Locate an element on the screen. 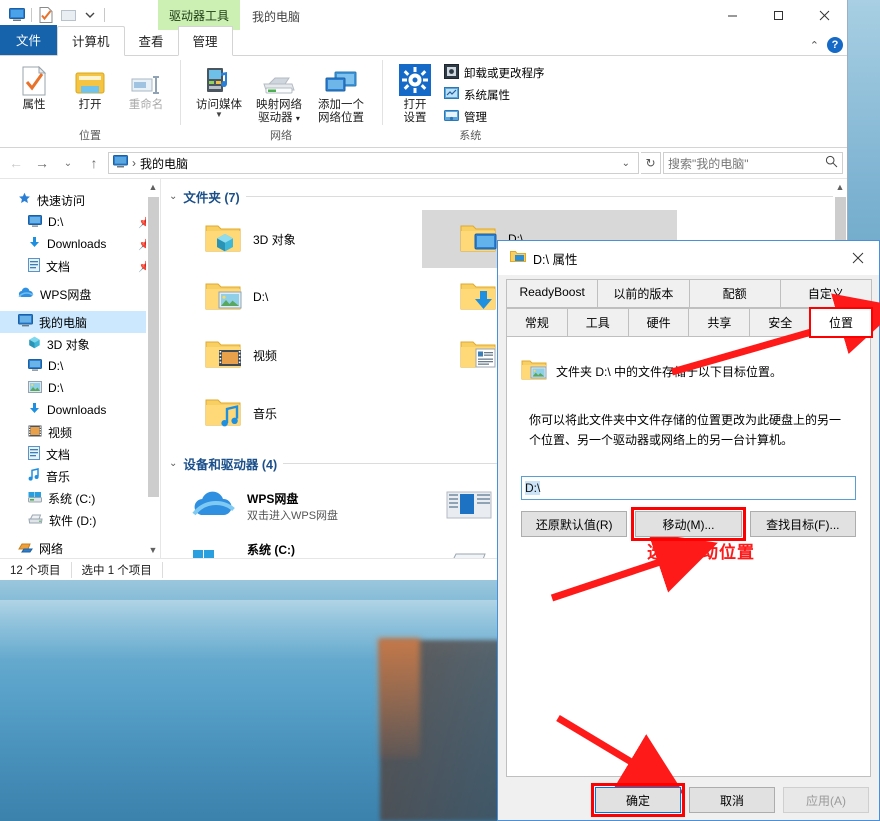 Image resolution: width=880 pixels, height=821 pixels. apply-button: 应用(A) is located at coordinates (826, 800).